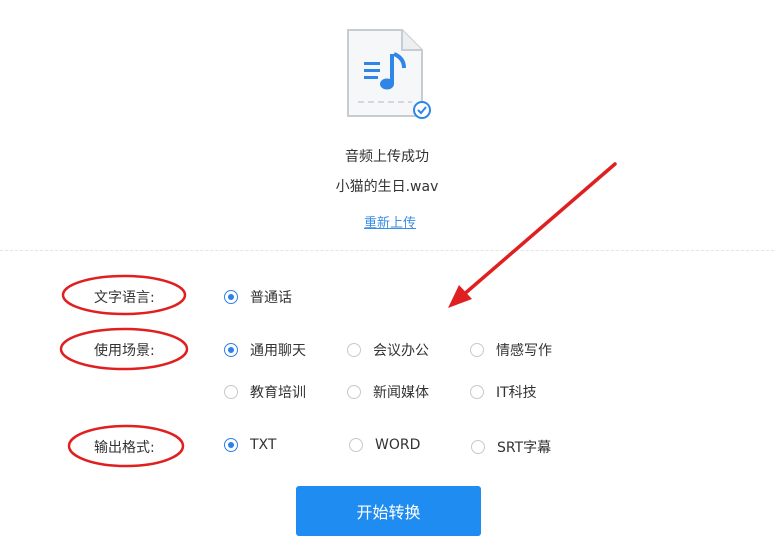 The width and height of the screenshot is (774, 558). Describe the element at coordinates (538, 230) in the screenshot. I see `annotation-arrow-shaft` at that location.